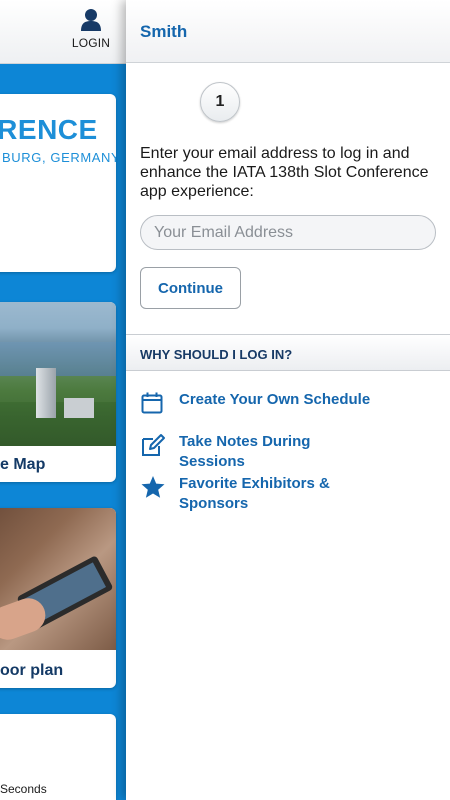 The image size is (450, 800). Describe the element at coordinates (91, 20) in the screenshot. I see `user-icon` at that location.